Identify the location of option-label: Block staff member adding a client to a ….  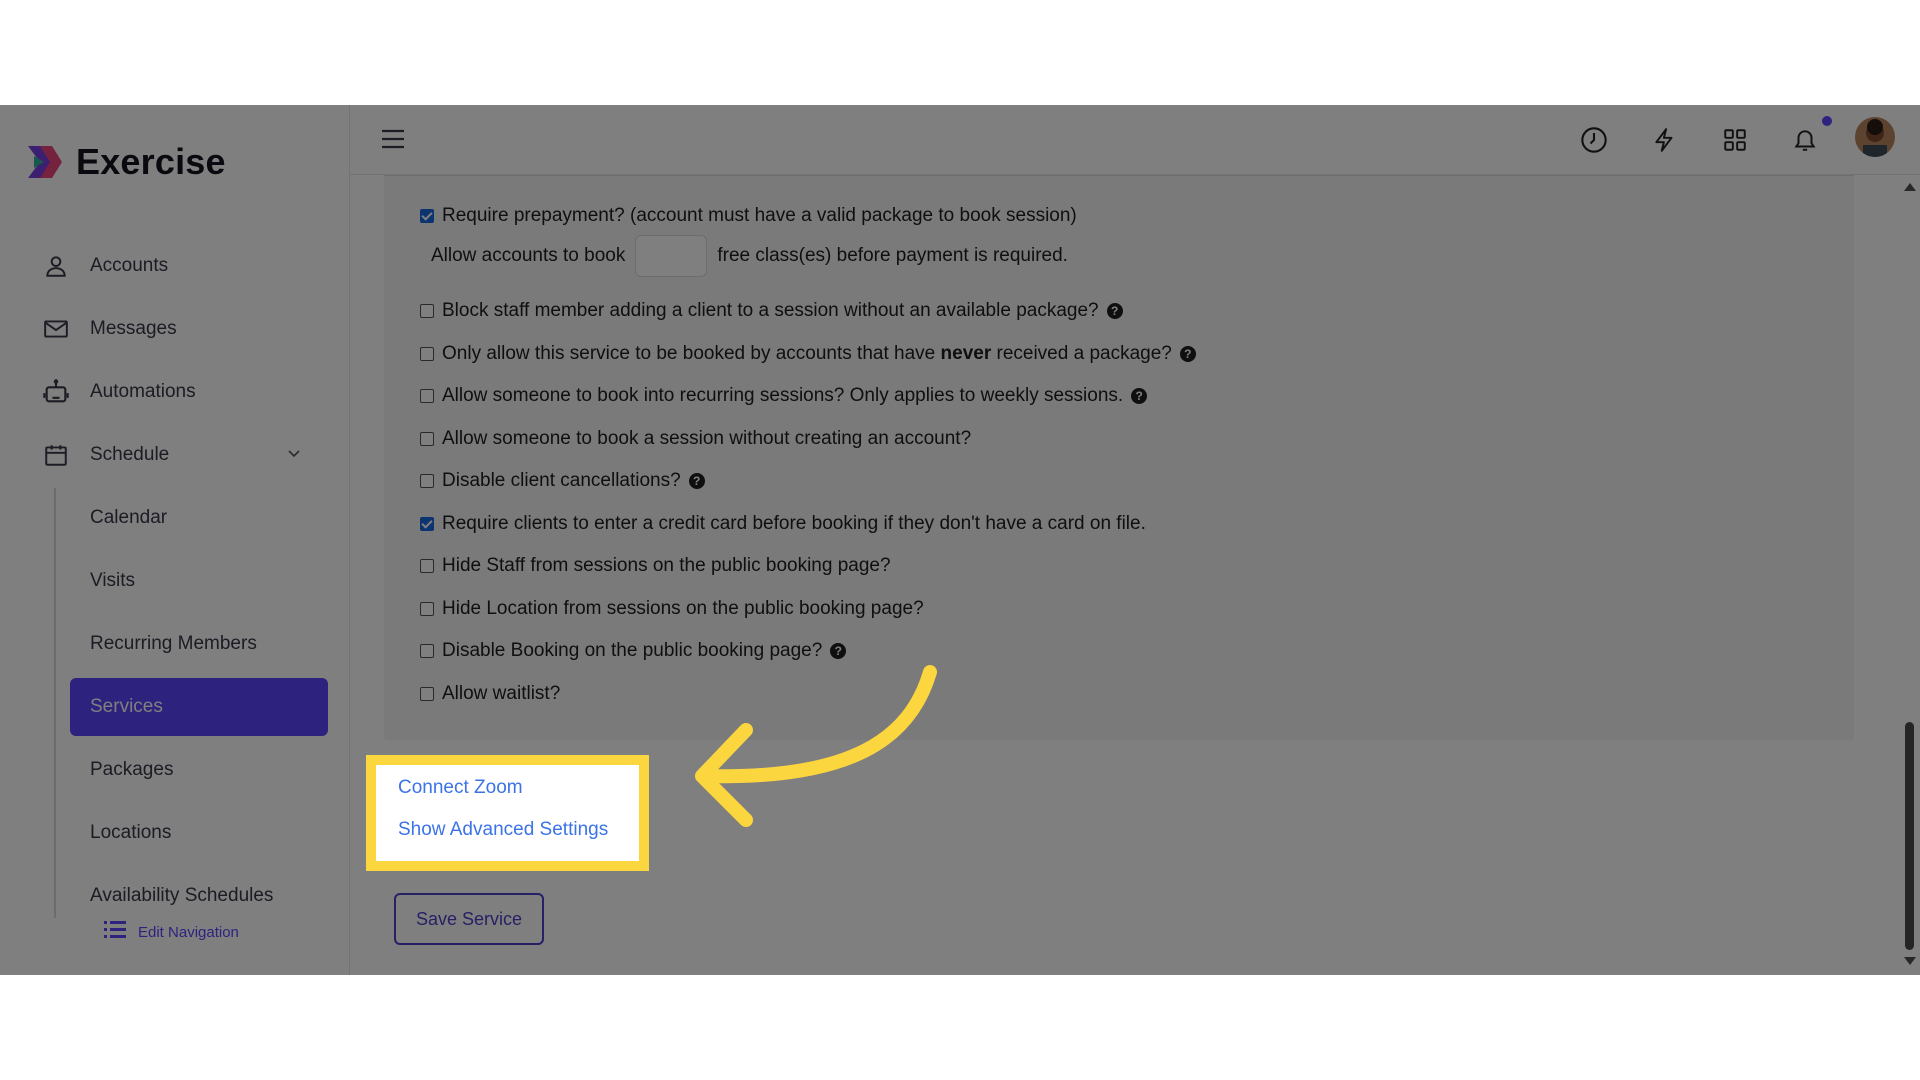
(770, 310).